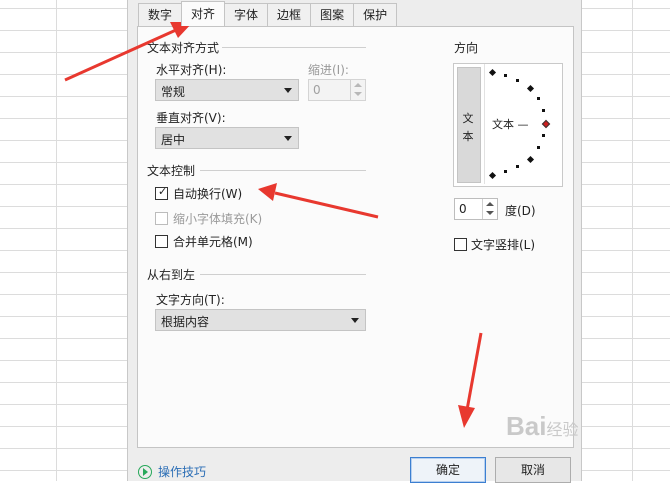 The width and height of the screenshot is (670, 483). Describe the element at coordinates (520, 211) in the screenshot. I see `degree-label: 度(D)` at that location.